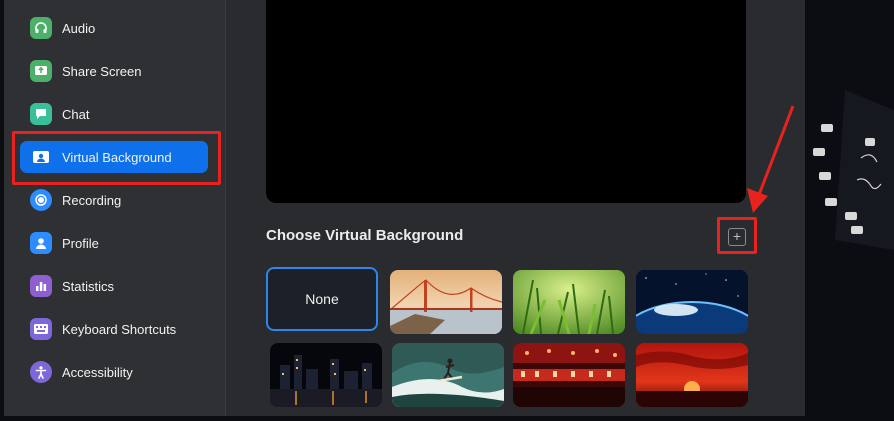 This screenshot has height=421, width=894. I want to click on sidebar-item-accessibility: Accessibility, so click(114, 372).